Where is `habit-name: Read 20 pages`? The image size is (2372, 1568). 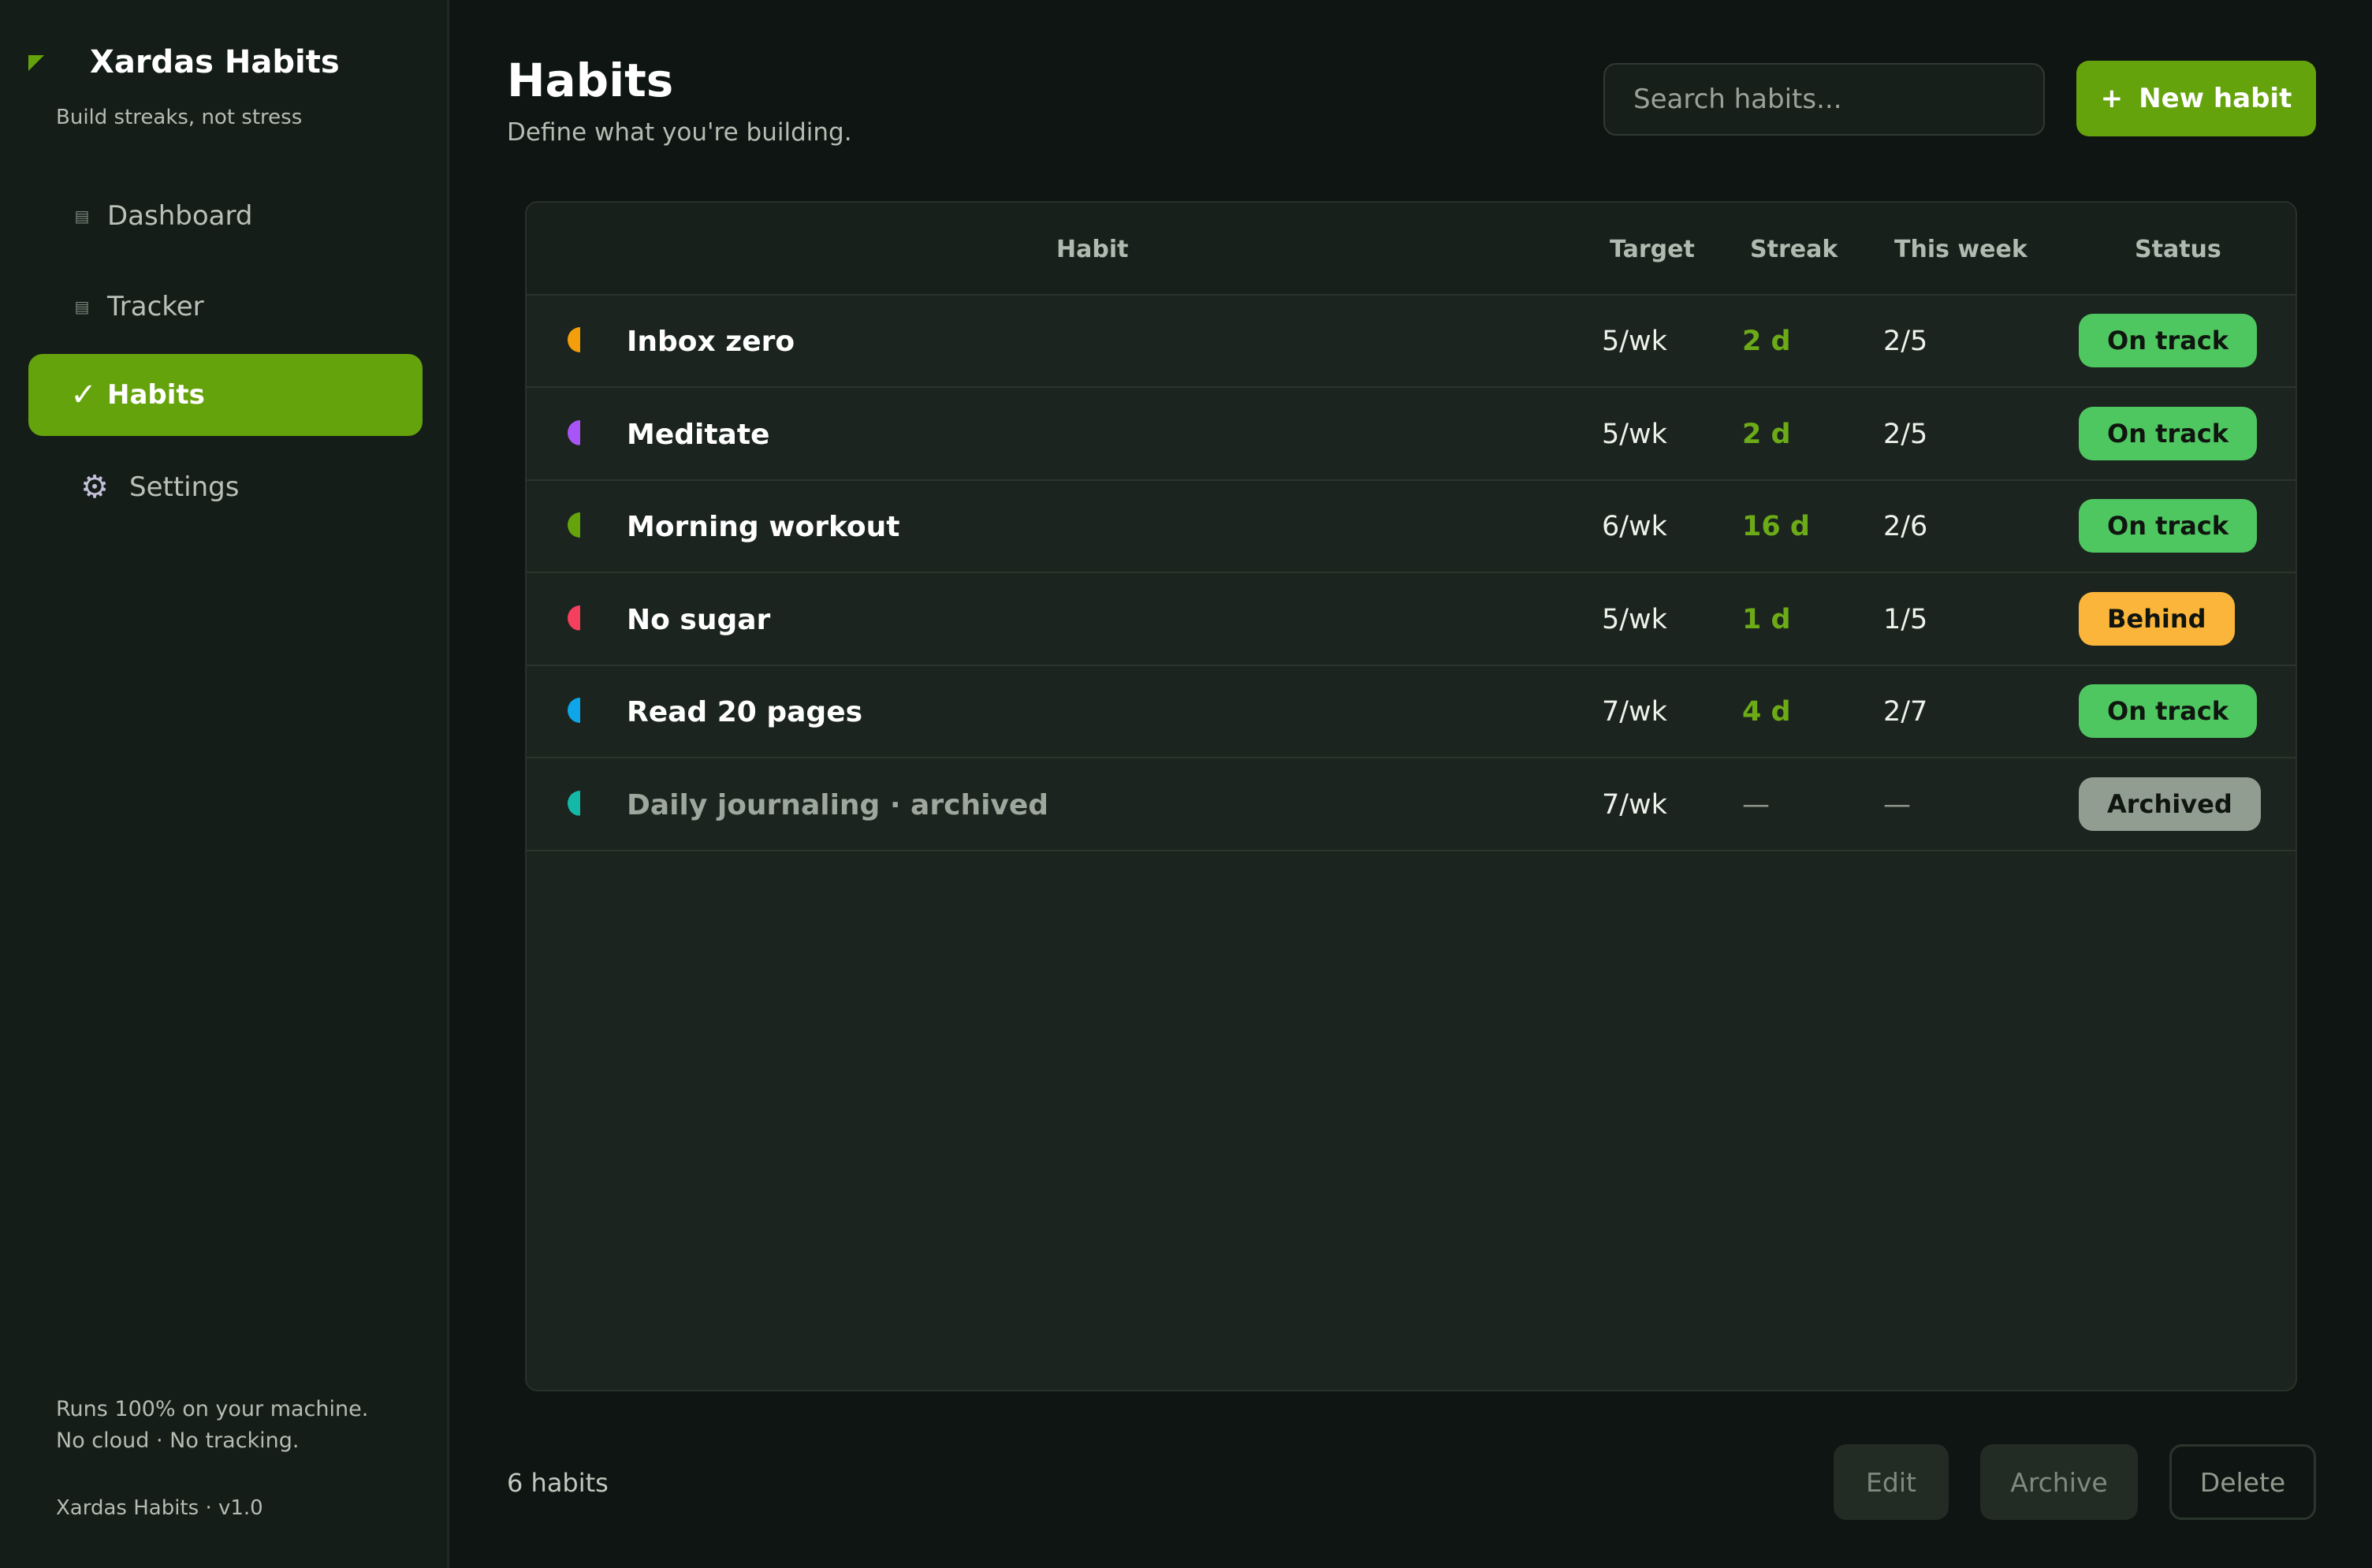
habit-name: Read 20 pages is located at coordinates (745, 712).